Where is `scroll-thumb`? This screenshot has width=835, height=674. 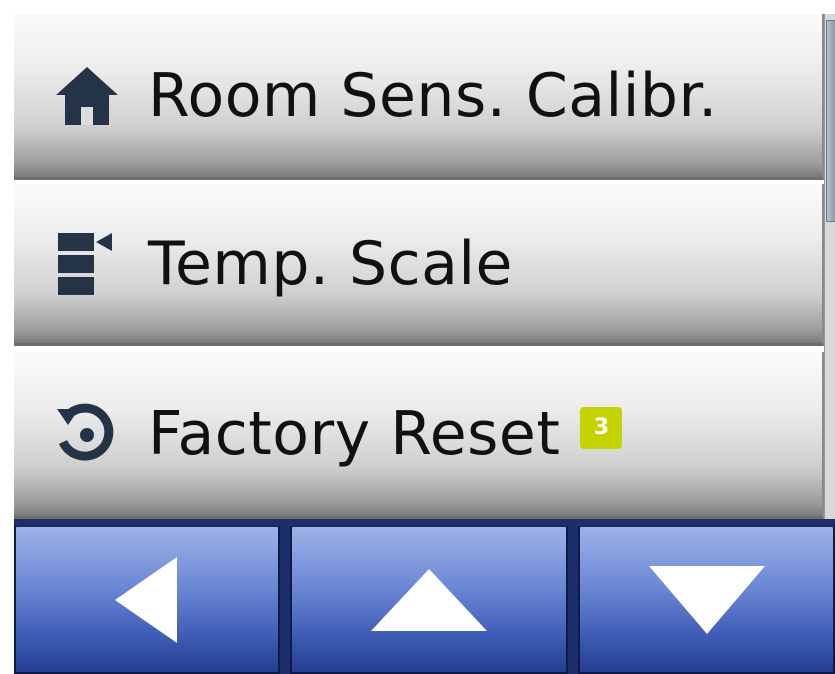 scroll-thumb is located at coordinates (830, 121).